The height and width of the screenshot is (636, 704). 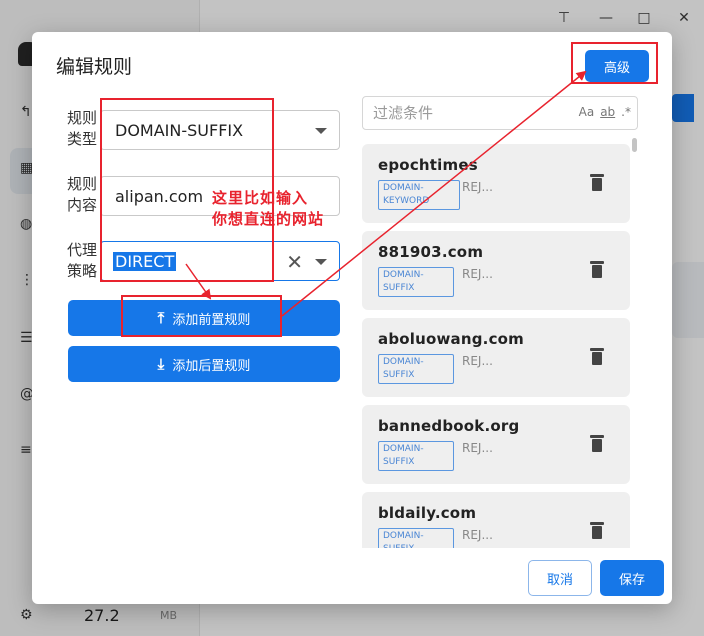 I want to click on rule-type-label: 规则类型, so click(x=82, y=128).